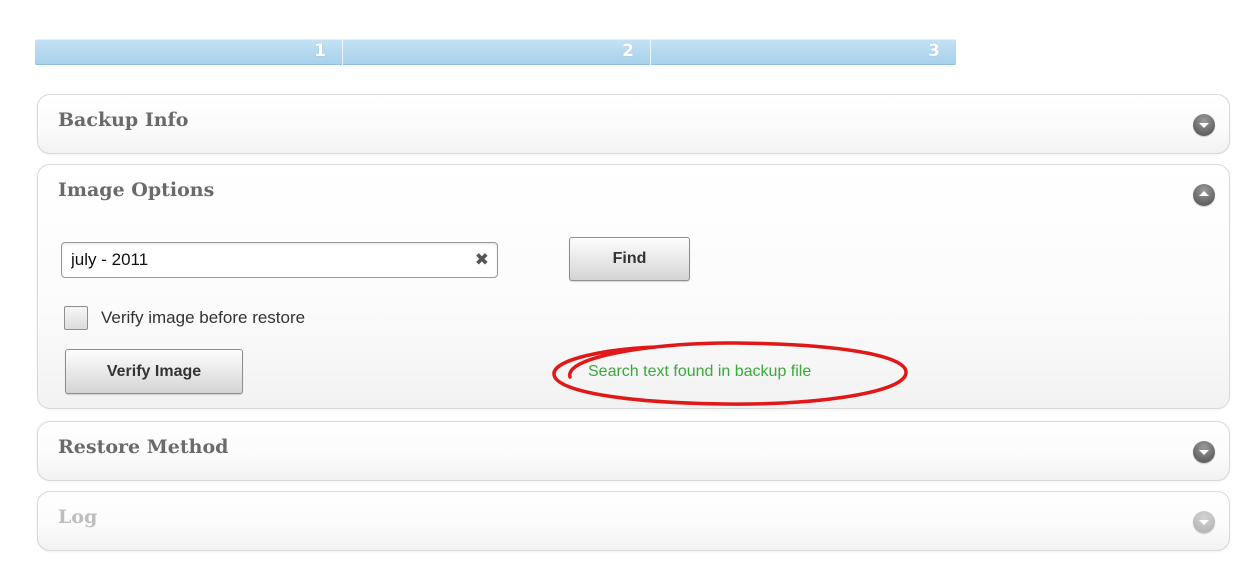 This screenshot has height=564, width=1250. Describe the element at coordinates (136, 190) in the screenshot. I see `panel-title: Image Options` at that location.